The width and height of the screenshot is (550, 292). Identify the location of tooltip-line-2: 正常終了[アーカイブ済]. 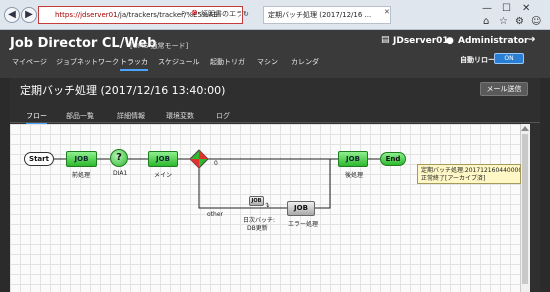
(453, 178).